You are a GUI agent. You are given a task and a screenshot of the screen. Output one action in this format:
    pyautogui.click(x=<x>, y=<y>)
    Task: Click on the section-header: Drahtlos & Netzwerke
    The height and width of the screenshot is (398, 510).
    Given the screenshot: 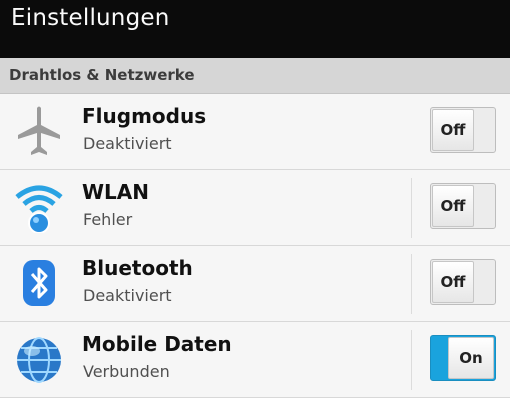 What is the action you would take?
    pyautogui.click(x=255, y=76)
    